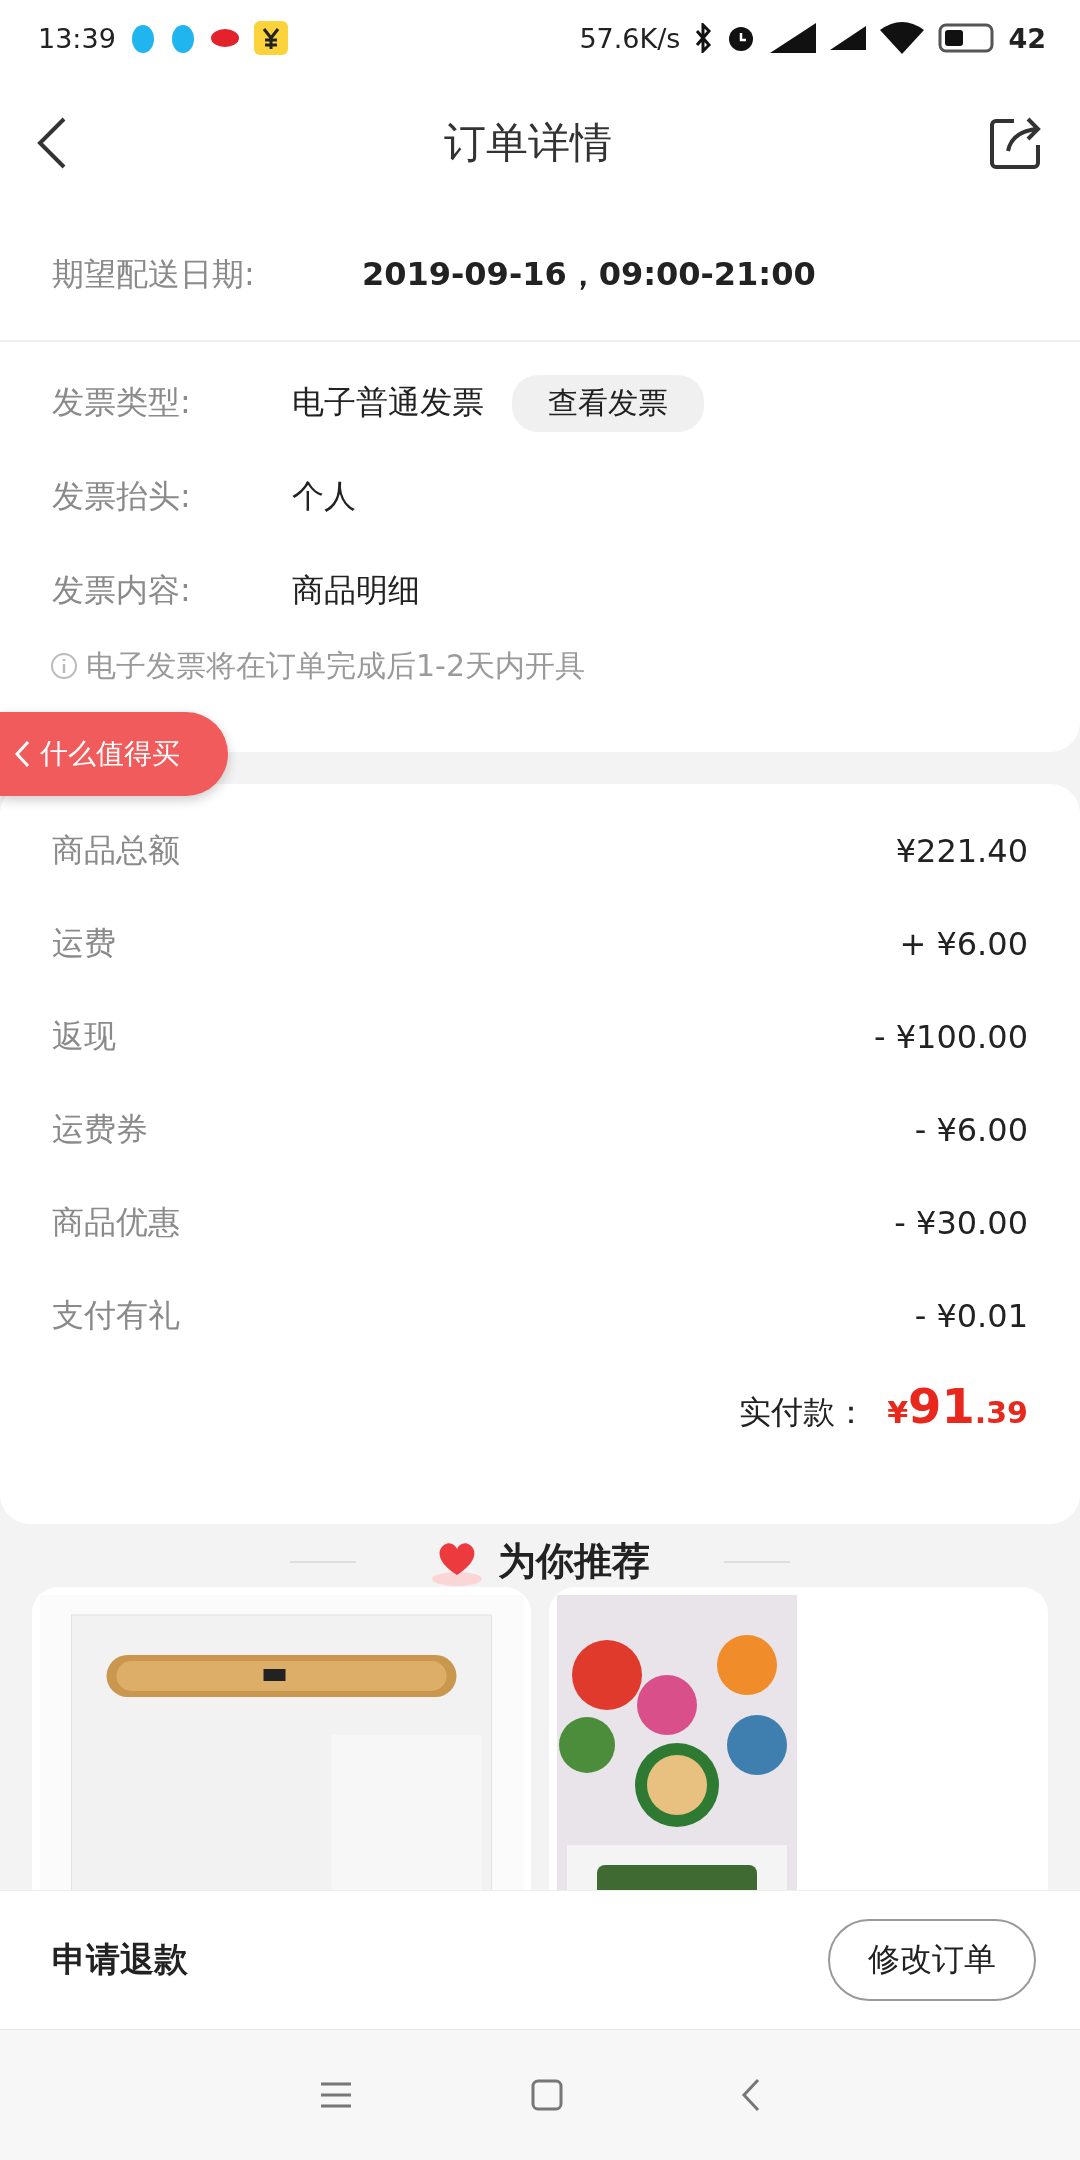 The height and width of the screenshot is (2160, 1080). I want to click on fee-label: 商品总额, so click(116, 850).